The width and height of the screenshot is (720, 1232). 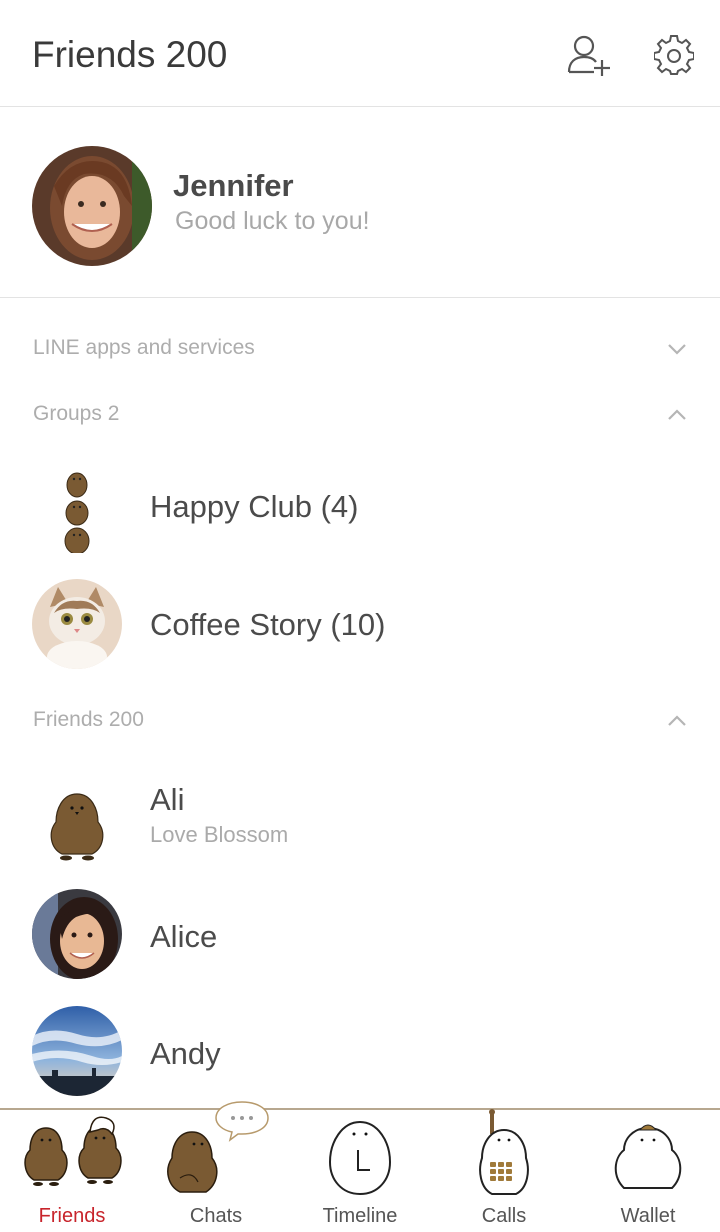 What do you see at coordinates (167, 799) in the screenshot?
I see `friend-name: Ali` at bounding box center [167, 799].